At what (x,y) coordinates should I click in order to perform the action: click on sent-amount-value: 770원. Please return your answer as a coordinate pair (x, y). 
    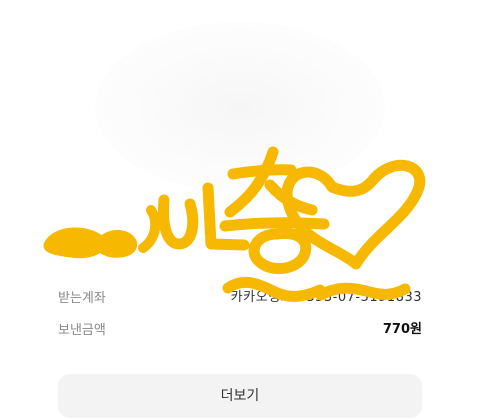
    Looking at the image, I should click on (402, 329).